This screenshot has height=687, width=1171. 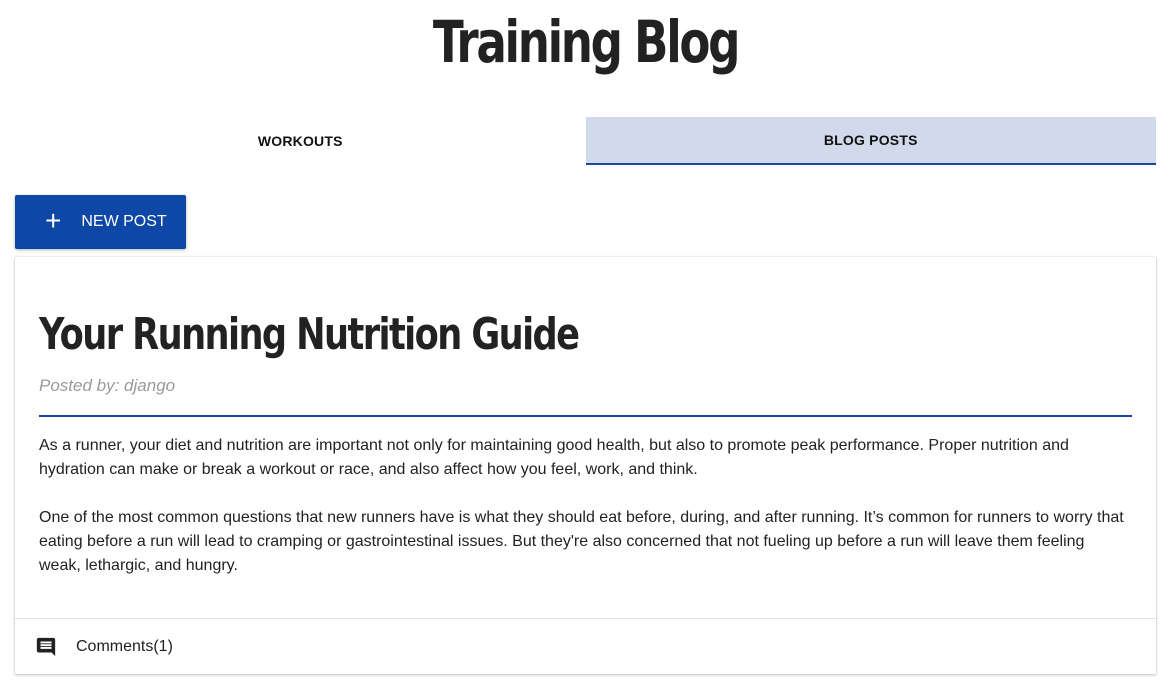 I want to click on comments-label: Comments(1), so click(x=124, y=646).